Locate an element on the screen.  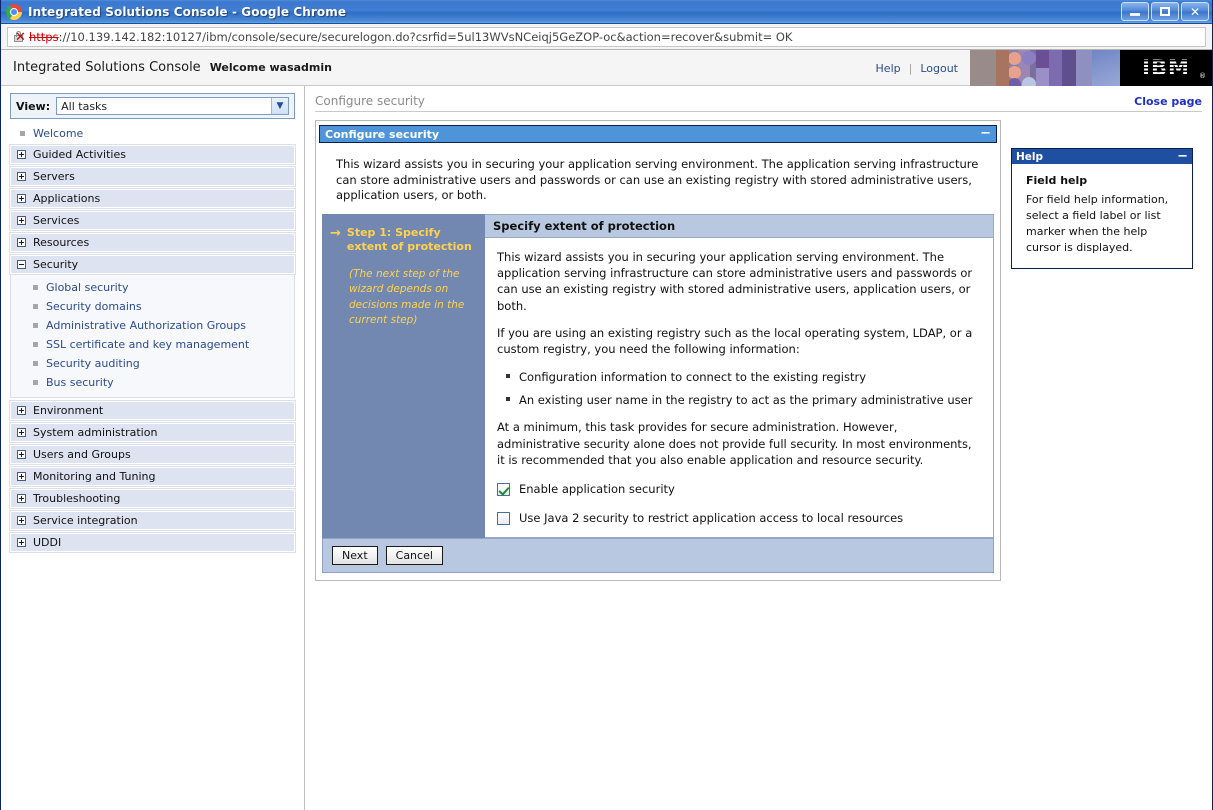
breadcrumb-row: Configure security Close page is located at coordinates (758, 103).